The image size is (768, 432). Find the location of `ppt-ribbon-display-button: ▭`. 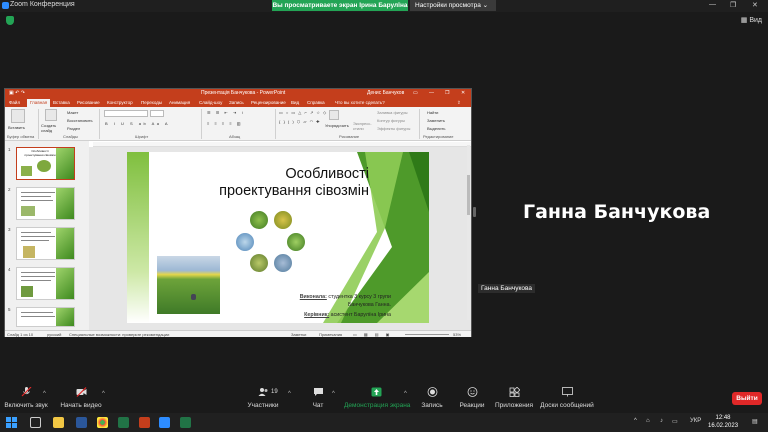

ppt-ribbon-display-button: ▭ is located at coordinates (415, 93).